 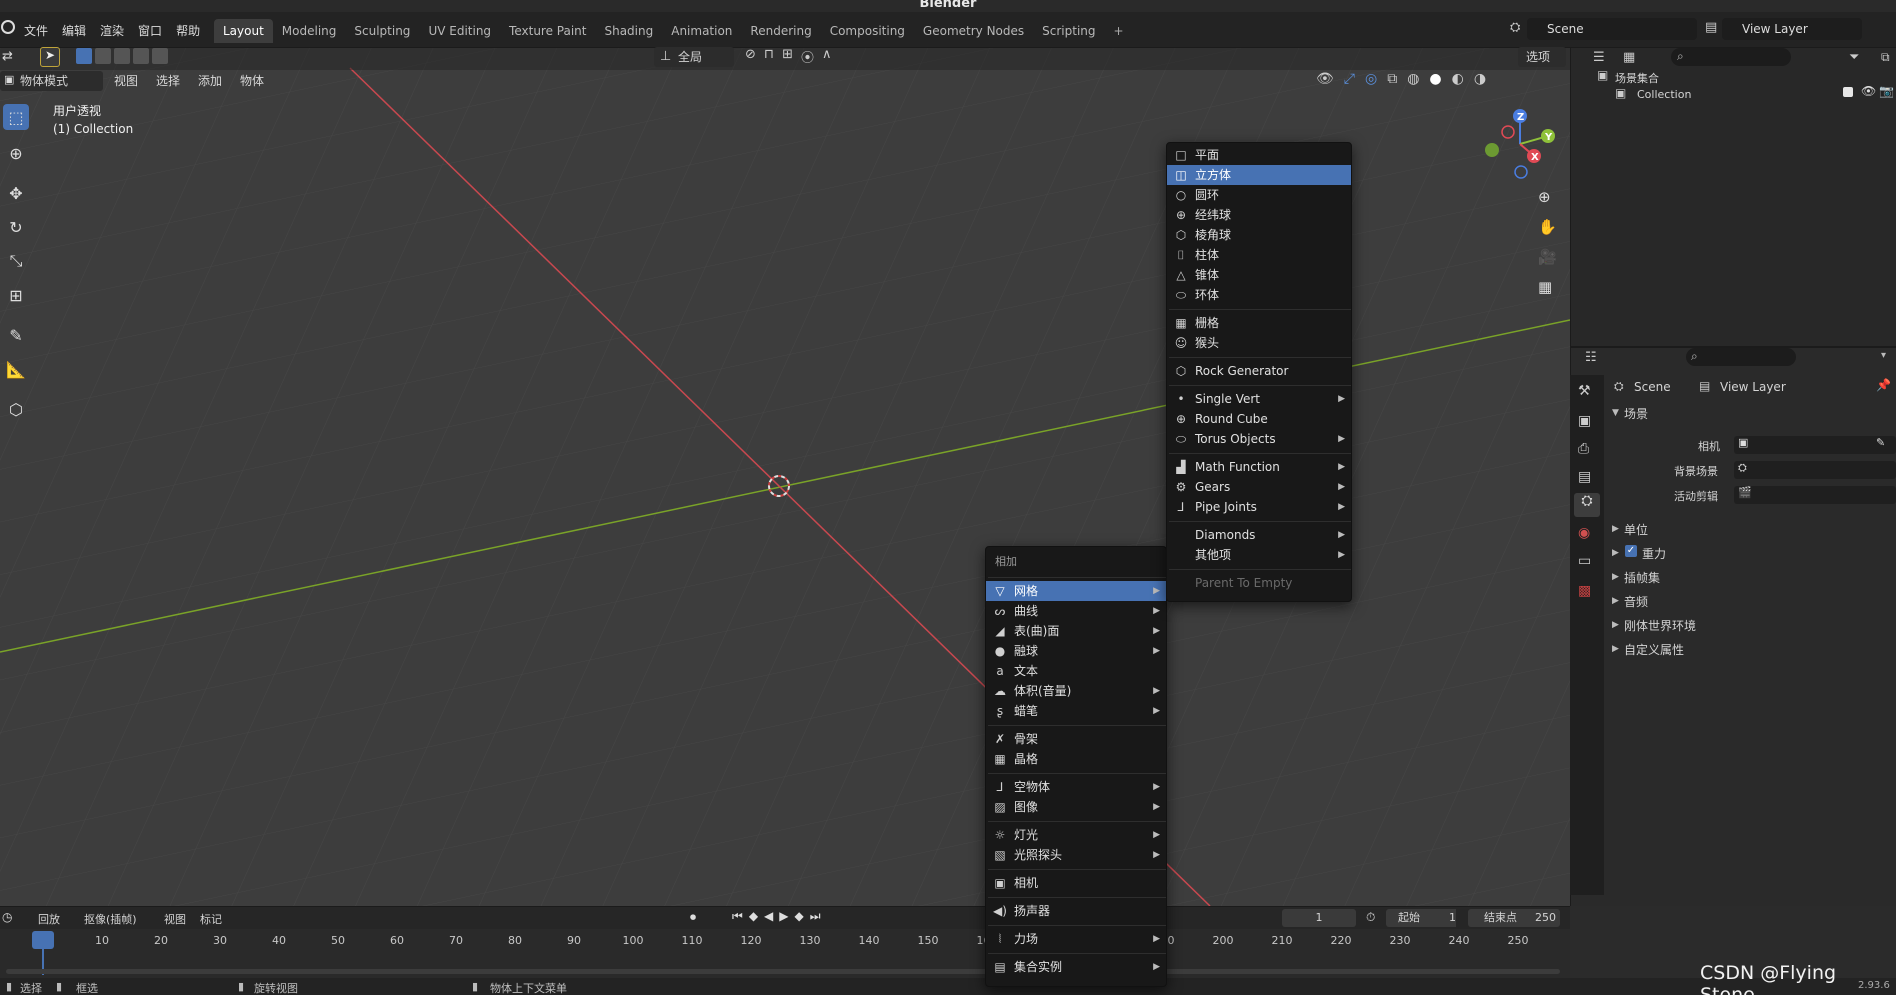 What do you see at coordinates (1076, 671) in the screenshot?
I see `menu-item-text: a 文本` at bounding box center [1076, 671].